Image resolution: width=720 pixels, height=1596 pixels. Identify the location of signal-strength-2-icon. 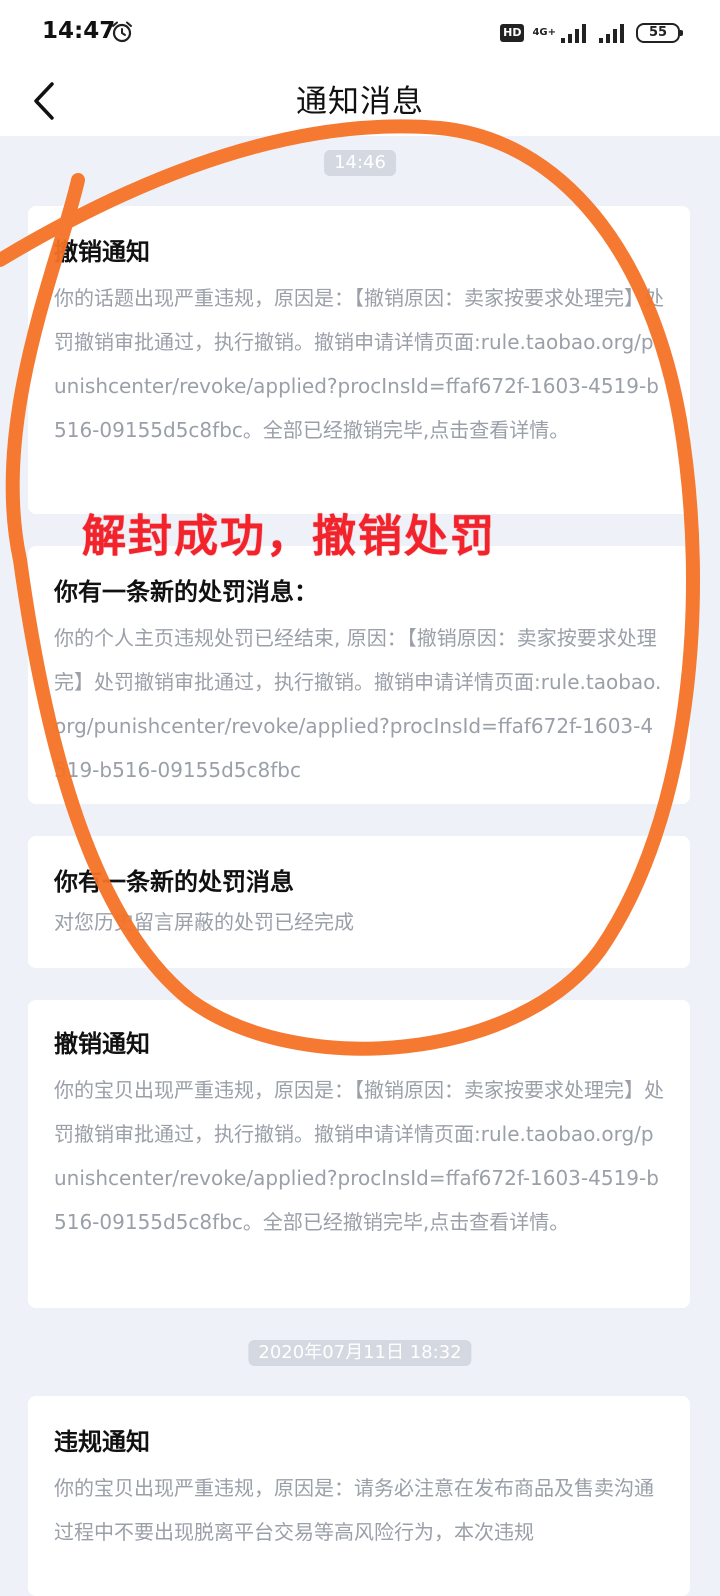
(611, 33).